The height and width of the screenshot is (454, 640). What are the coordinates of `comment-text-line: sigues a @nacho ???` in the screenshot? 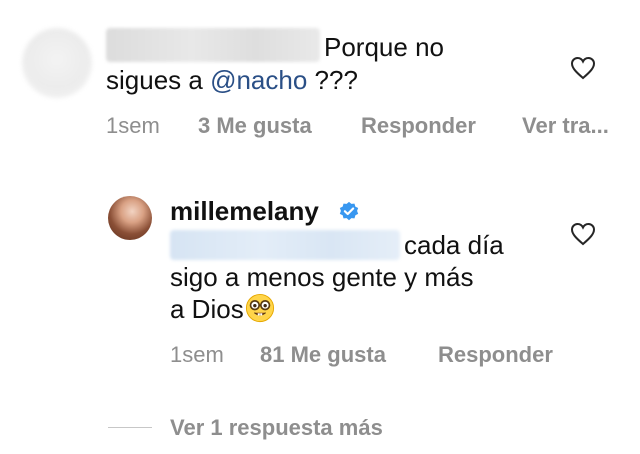 It's located at (232, 80).